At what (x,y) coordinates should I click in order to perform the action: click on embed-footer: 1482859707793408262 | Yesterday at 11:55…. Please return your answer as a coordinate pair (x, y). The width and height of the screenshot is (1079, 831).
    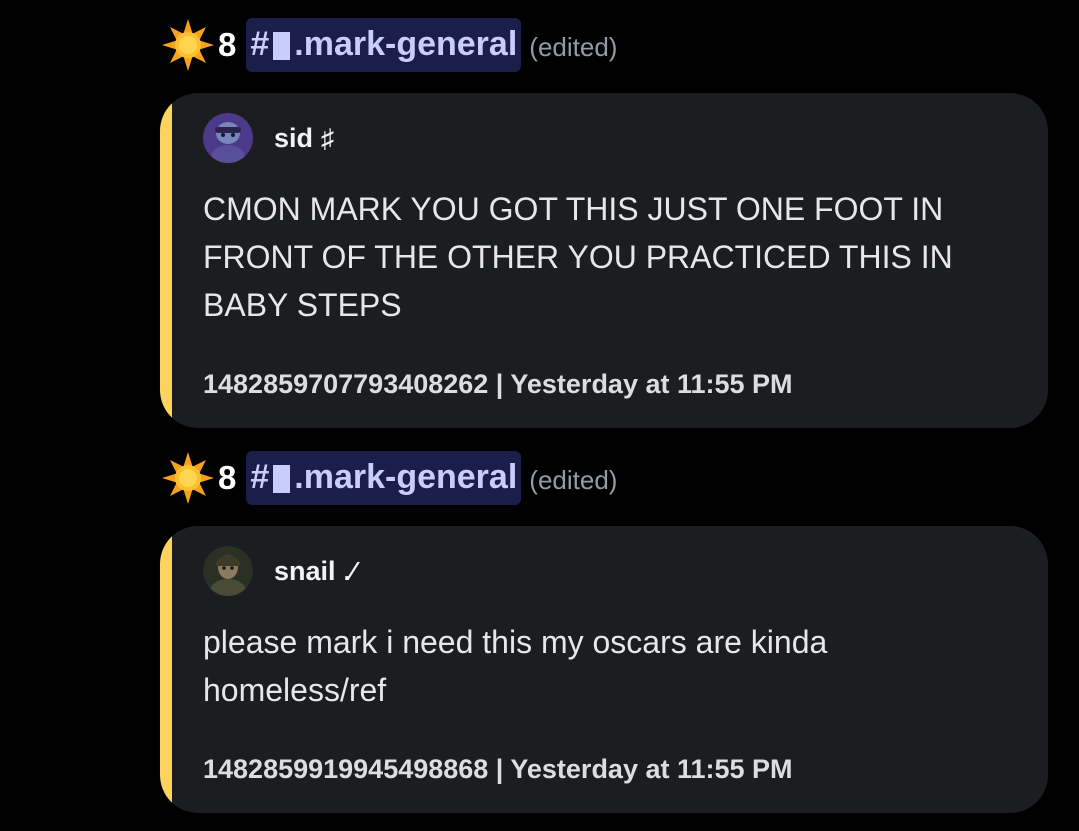
    Looking at the image, I should click on (498, 384).